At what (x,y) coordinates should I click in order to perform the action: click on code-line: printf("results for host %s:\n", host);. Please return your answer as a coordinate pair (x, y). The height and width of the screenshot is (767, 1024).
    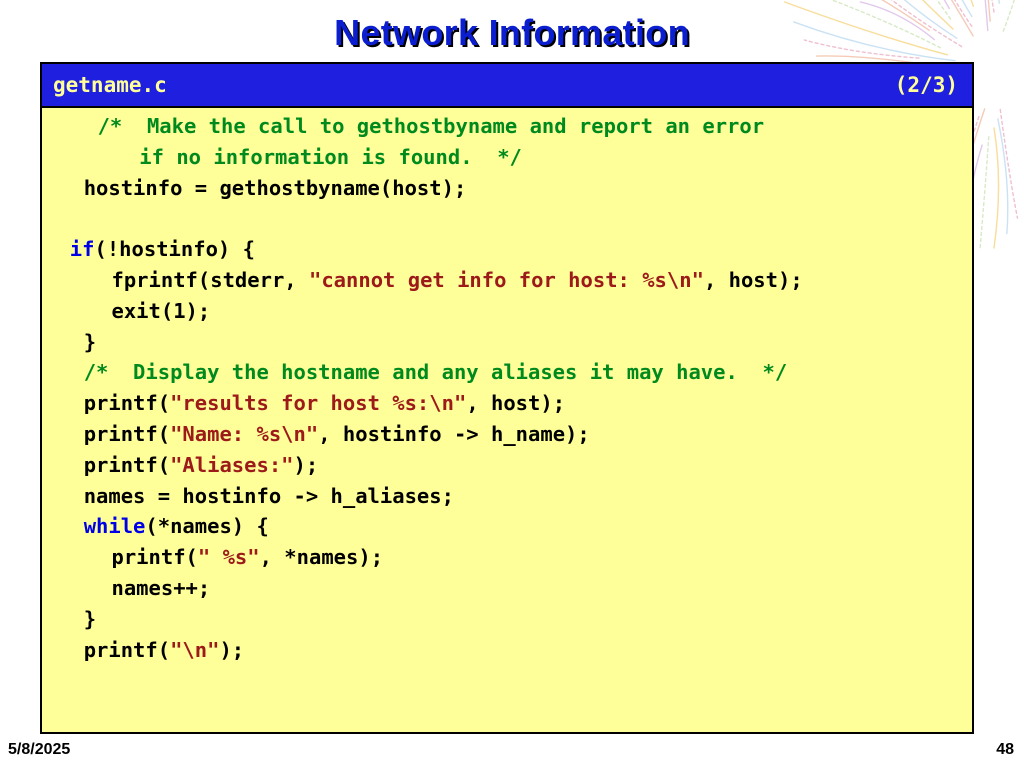
    Looking at the image, I should click on (324, 403).